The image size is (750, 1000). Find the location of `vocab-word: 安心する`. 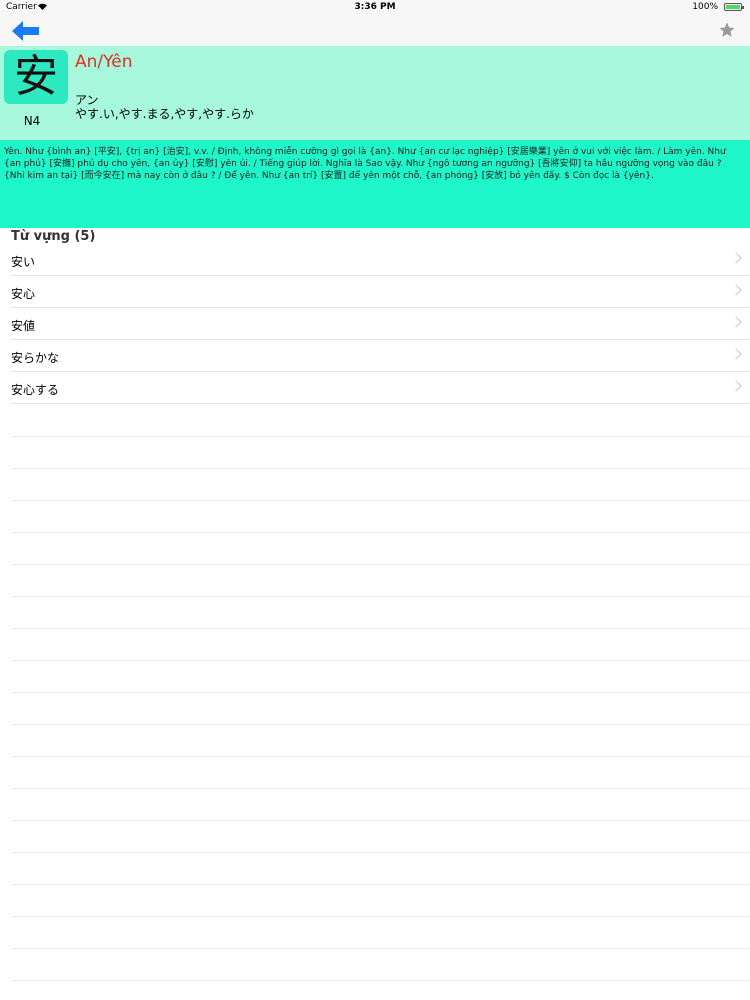

vocab-word: 安心する is located at coordinates (35, 390).